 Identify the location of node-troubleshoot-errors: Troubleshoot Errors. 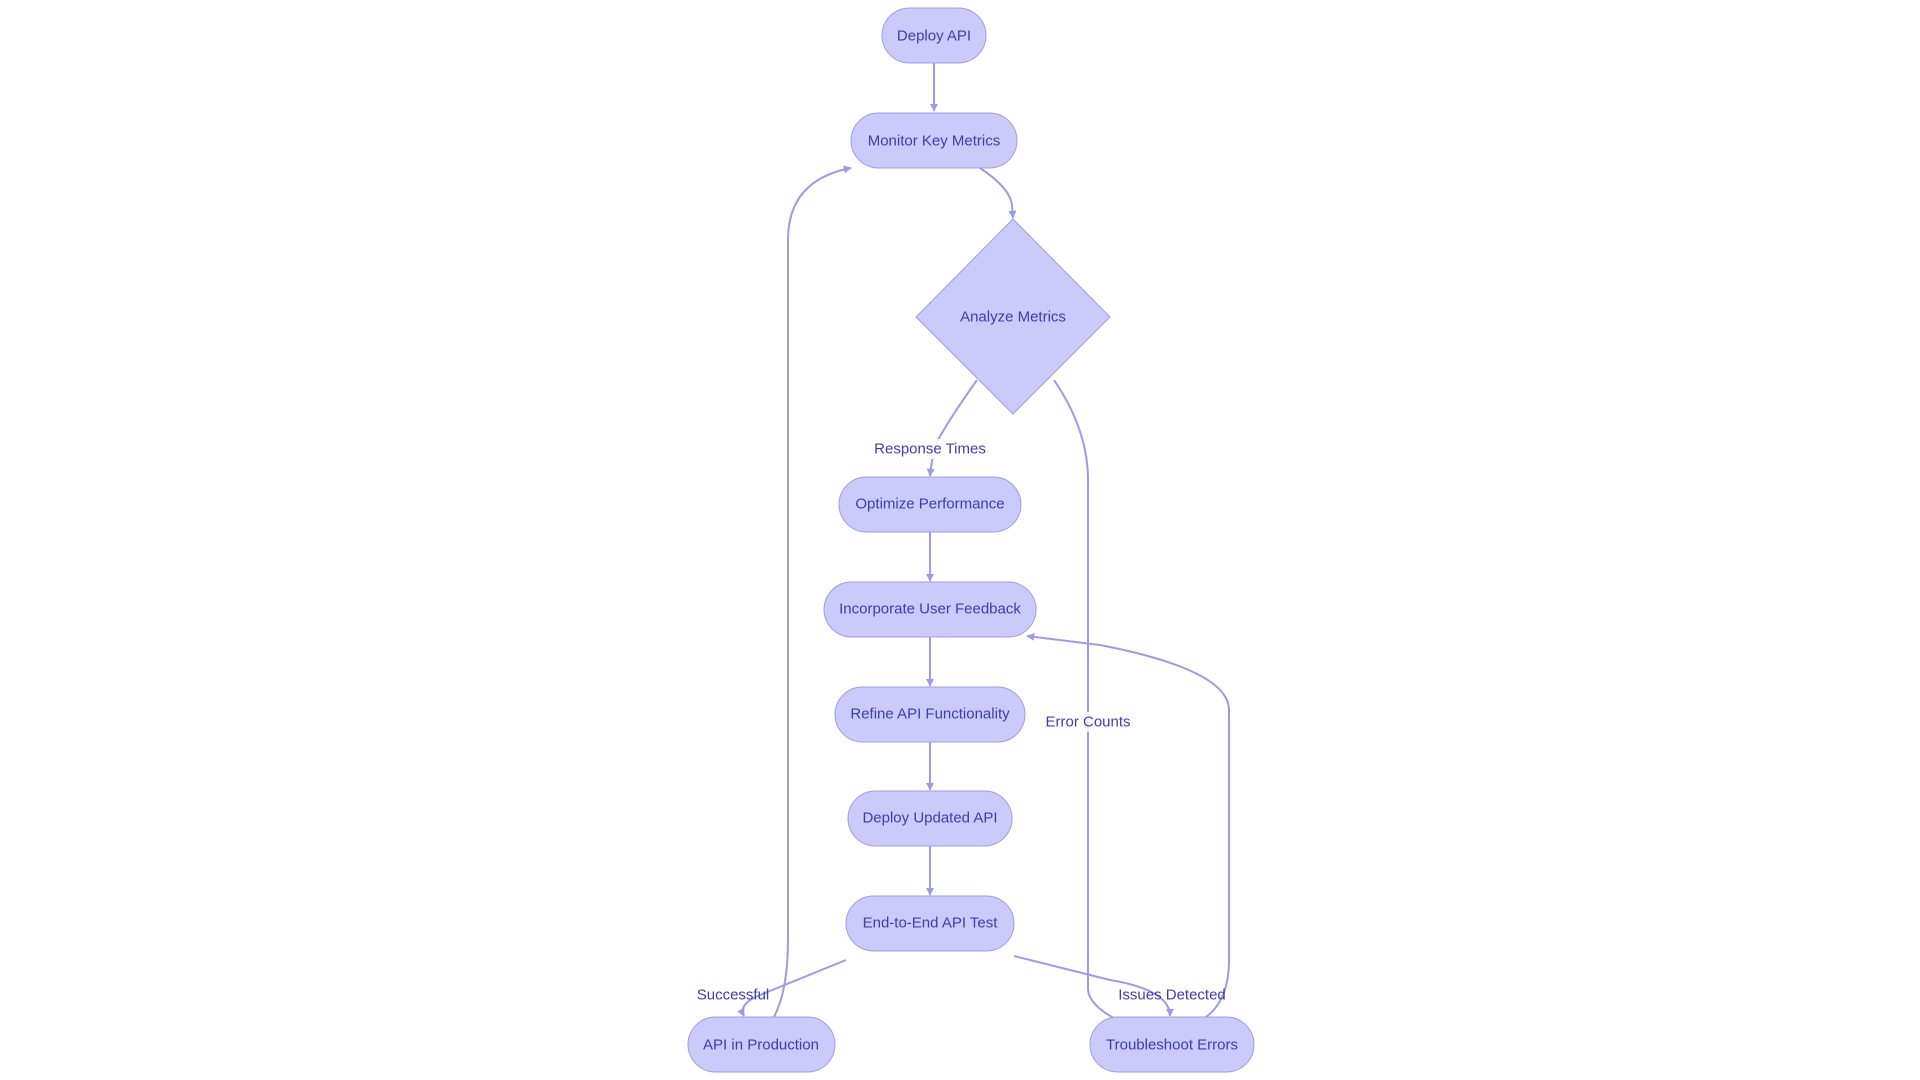
(1172, 1044).